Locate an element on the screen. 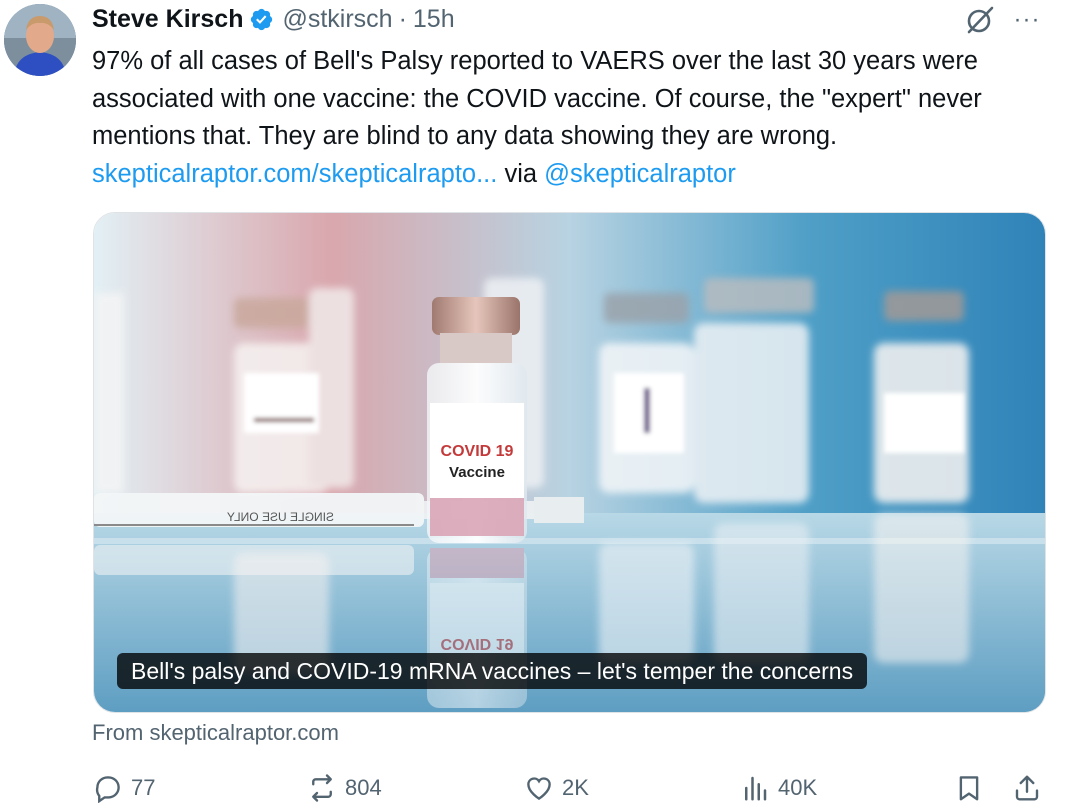 The width and height of the screenshot is (1076, 808). vial-label-line2: Vaccine is located at coordinates (477, 472).